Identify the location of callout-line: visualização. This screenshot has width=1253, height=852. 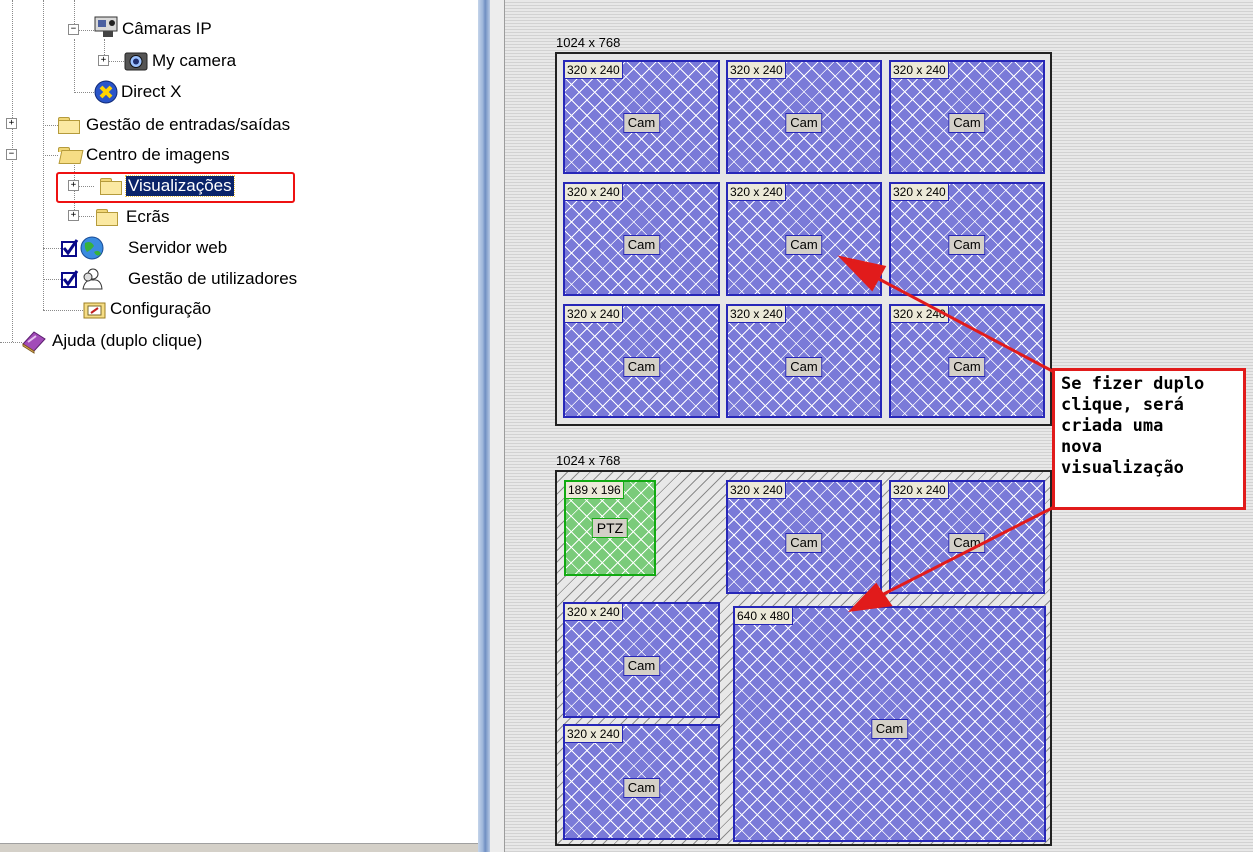
(1122, 468).